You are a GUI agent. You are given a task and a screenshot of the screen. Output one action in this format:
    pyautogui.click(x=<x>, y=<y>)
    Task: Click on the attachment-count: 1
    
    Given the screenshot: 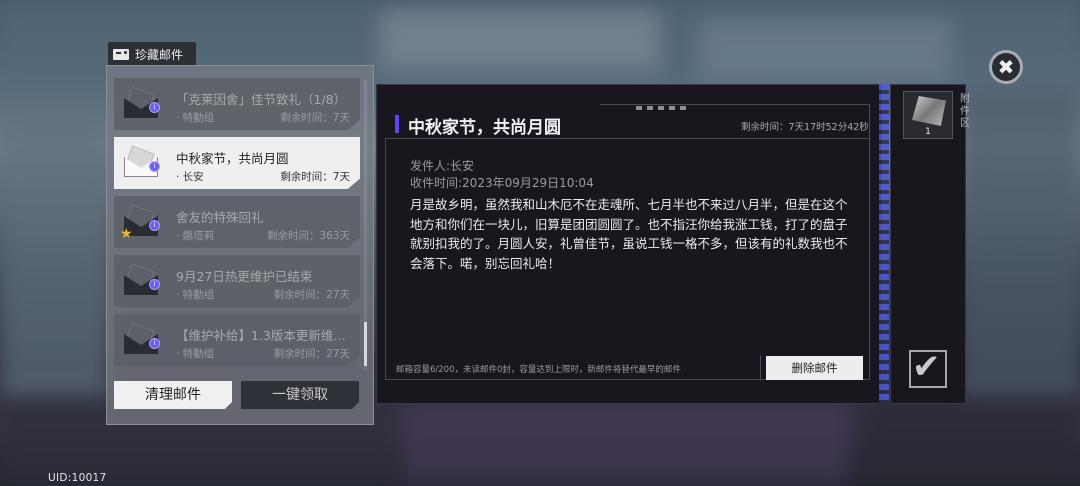 What is the action you would take?
    pyautogui.click(x=928, y=132)
    